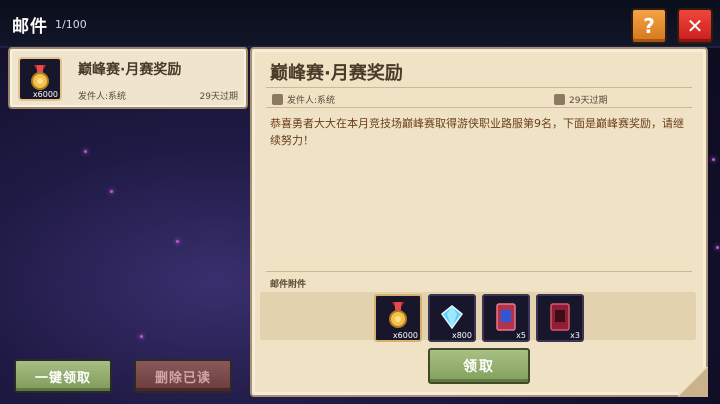 Image resolution: width=720 pixels, height=404 pixels. I want to click on attachment-slot: x5, so click(506, 318).